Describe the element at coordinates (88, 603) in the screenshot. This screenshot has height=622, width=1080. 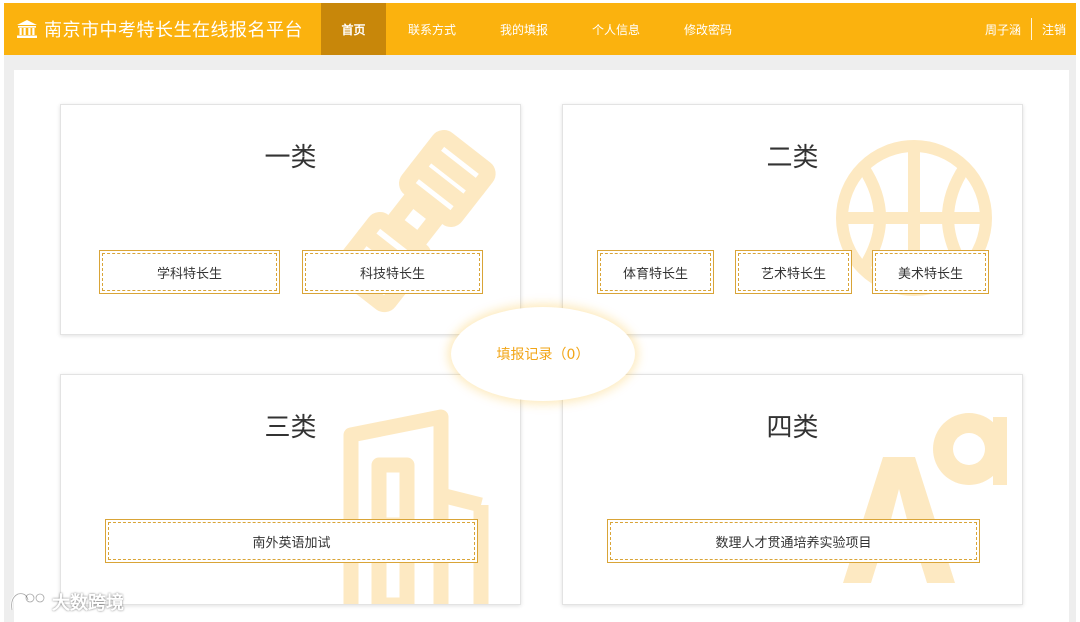
I see `watermark-text: 大数跨境` at that location.